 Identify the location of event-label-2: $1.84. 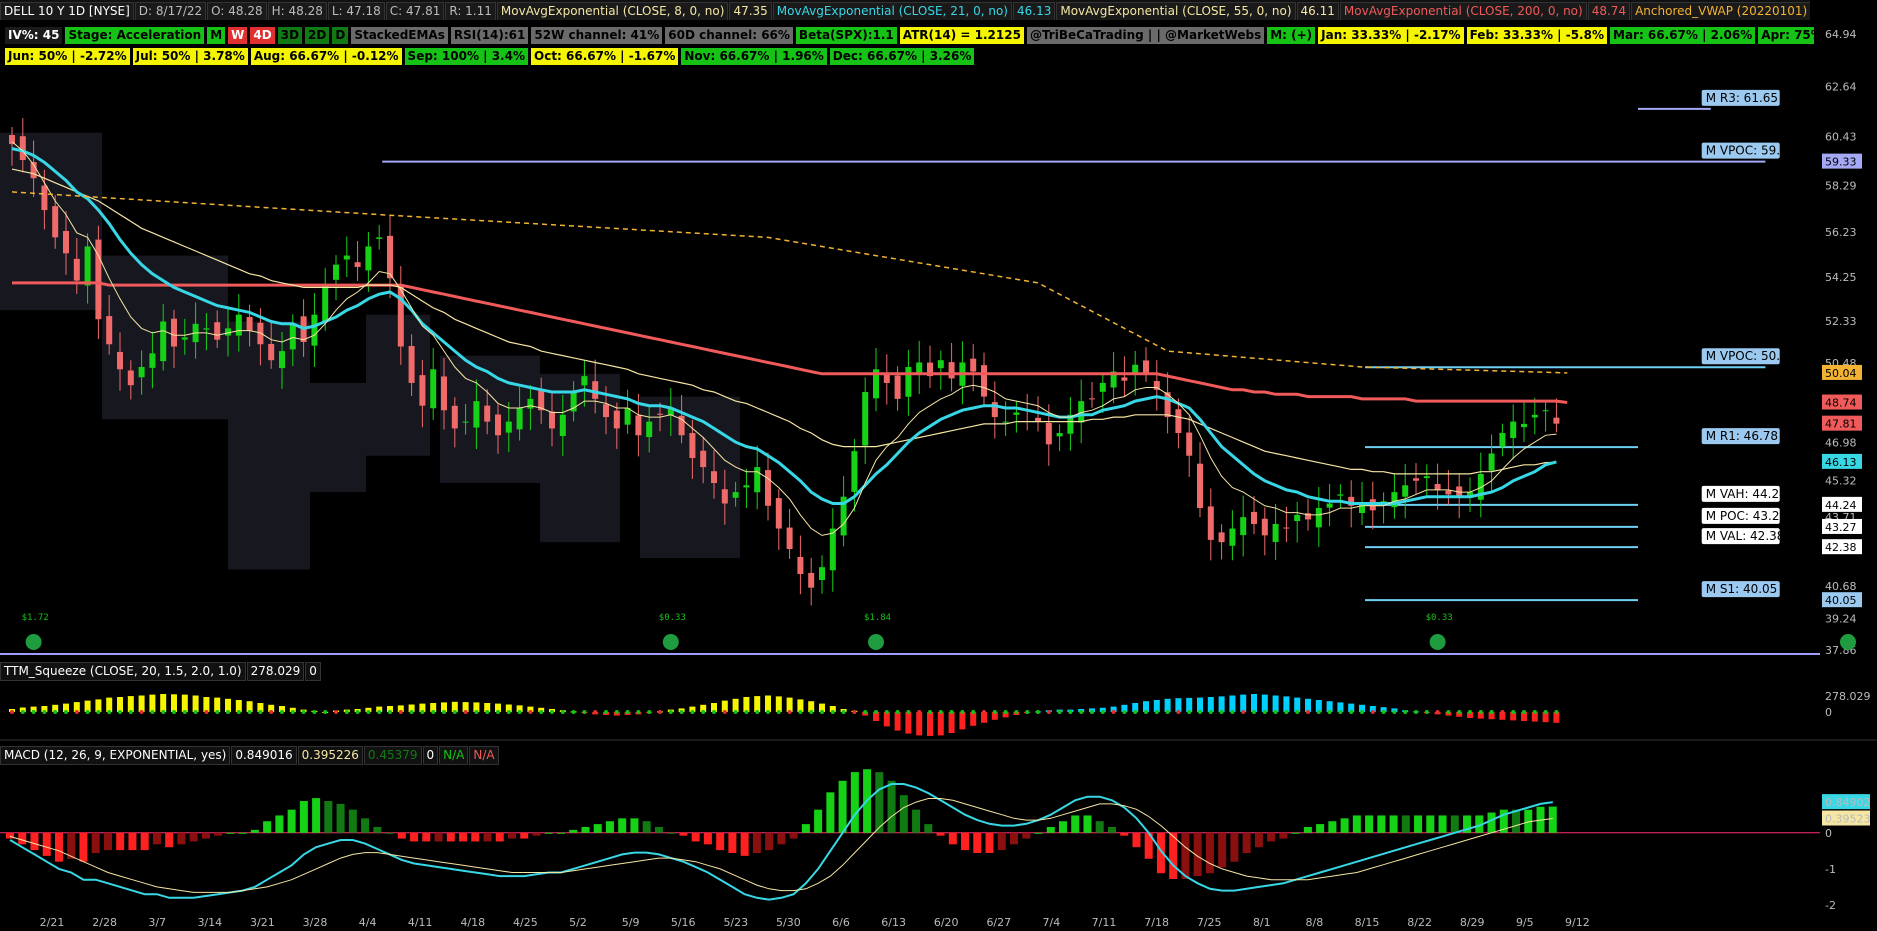
(877, 618).